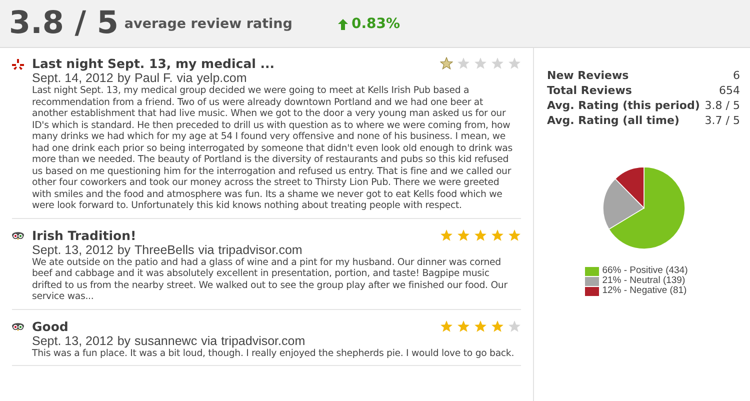  What do you see at coordinates (588, 76) in the screenshot?
I see `stat-label: New Reviews` at bounding box center [588, 76].